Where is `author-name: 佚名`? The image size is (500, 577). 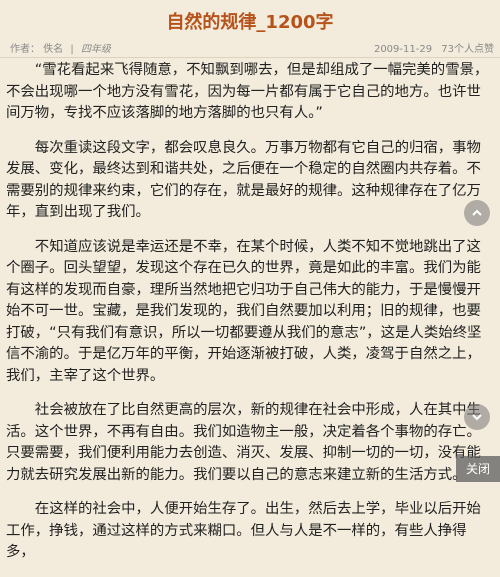
author-name: 佚名 is located at coordinates (53, 49).